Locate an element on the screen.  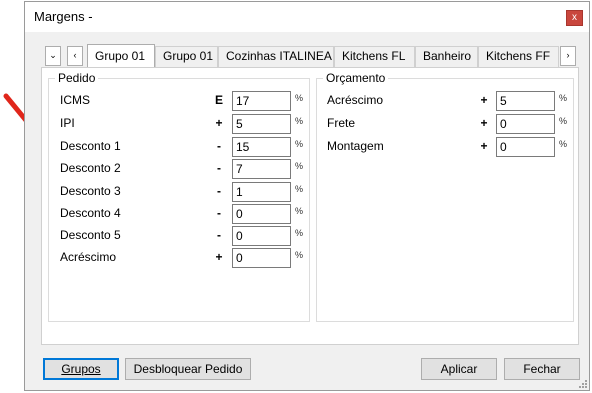
ipi-operator: + is located at coordinates (219, 123).